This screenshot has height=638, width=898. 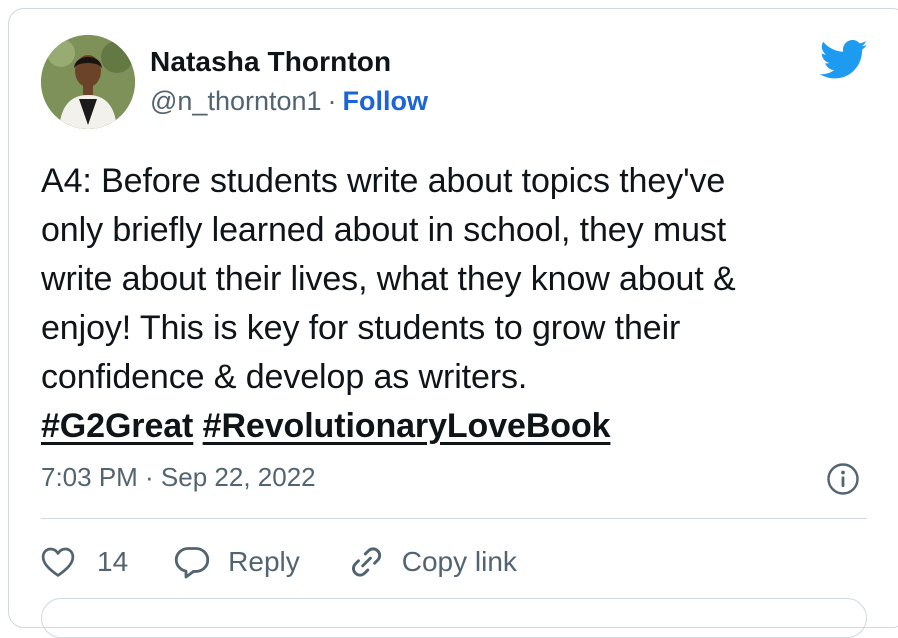 I want to click on heart-icon, so click(x=58, y=562).